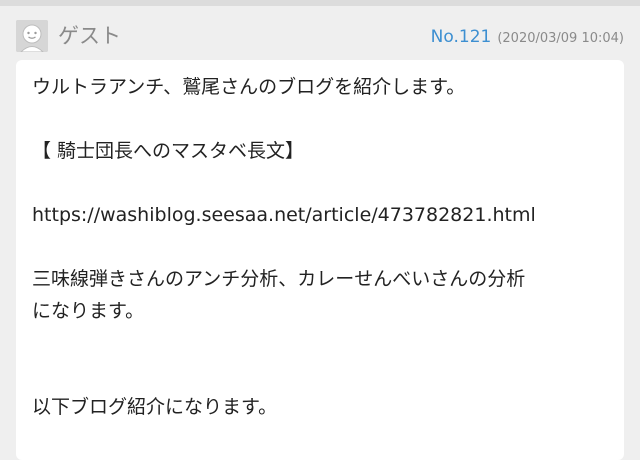 The width and height of the screenshot is (640, 460). I want to click on comment-header: ゲスト No.121 (2020/03/09 10:04), so click(320, 33).